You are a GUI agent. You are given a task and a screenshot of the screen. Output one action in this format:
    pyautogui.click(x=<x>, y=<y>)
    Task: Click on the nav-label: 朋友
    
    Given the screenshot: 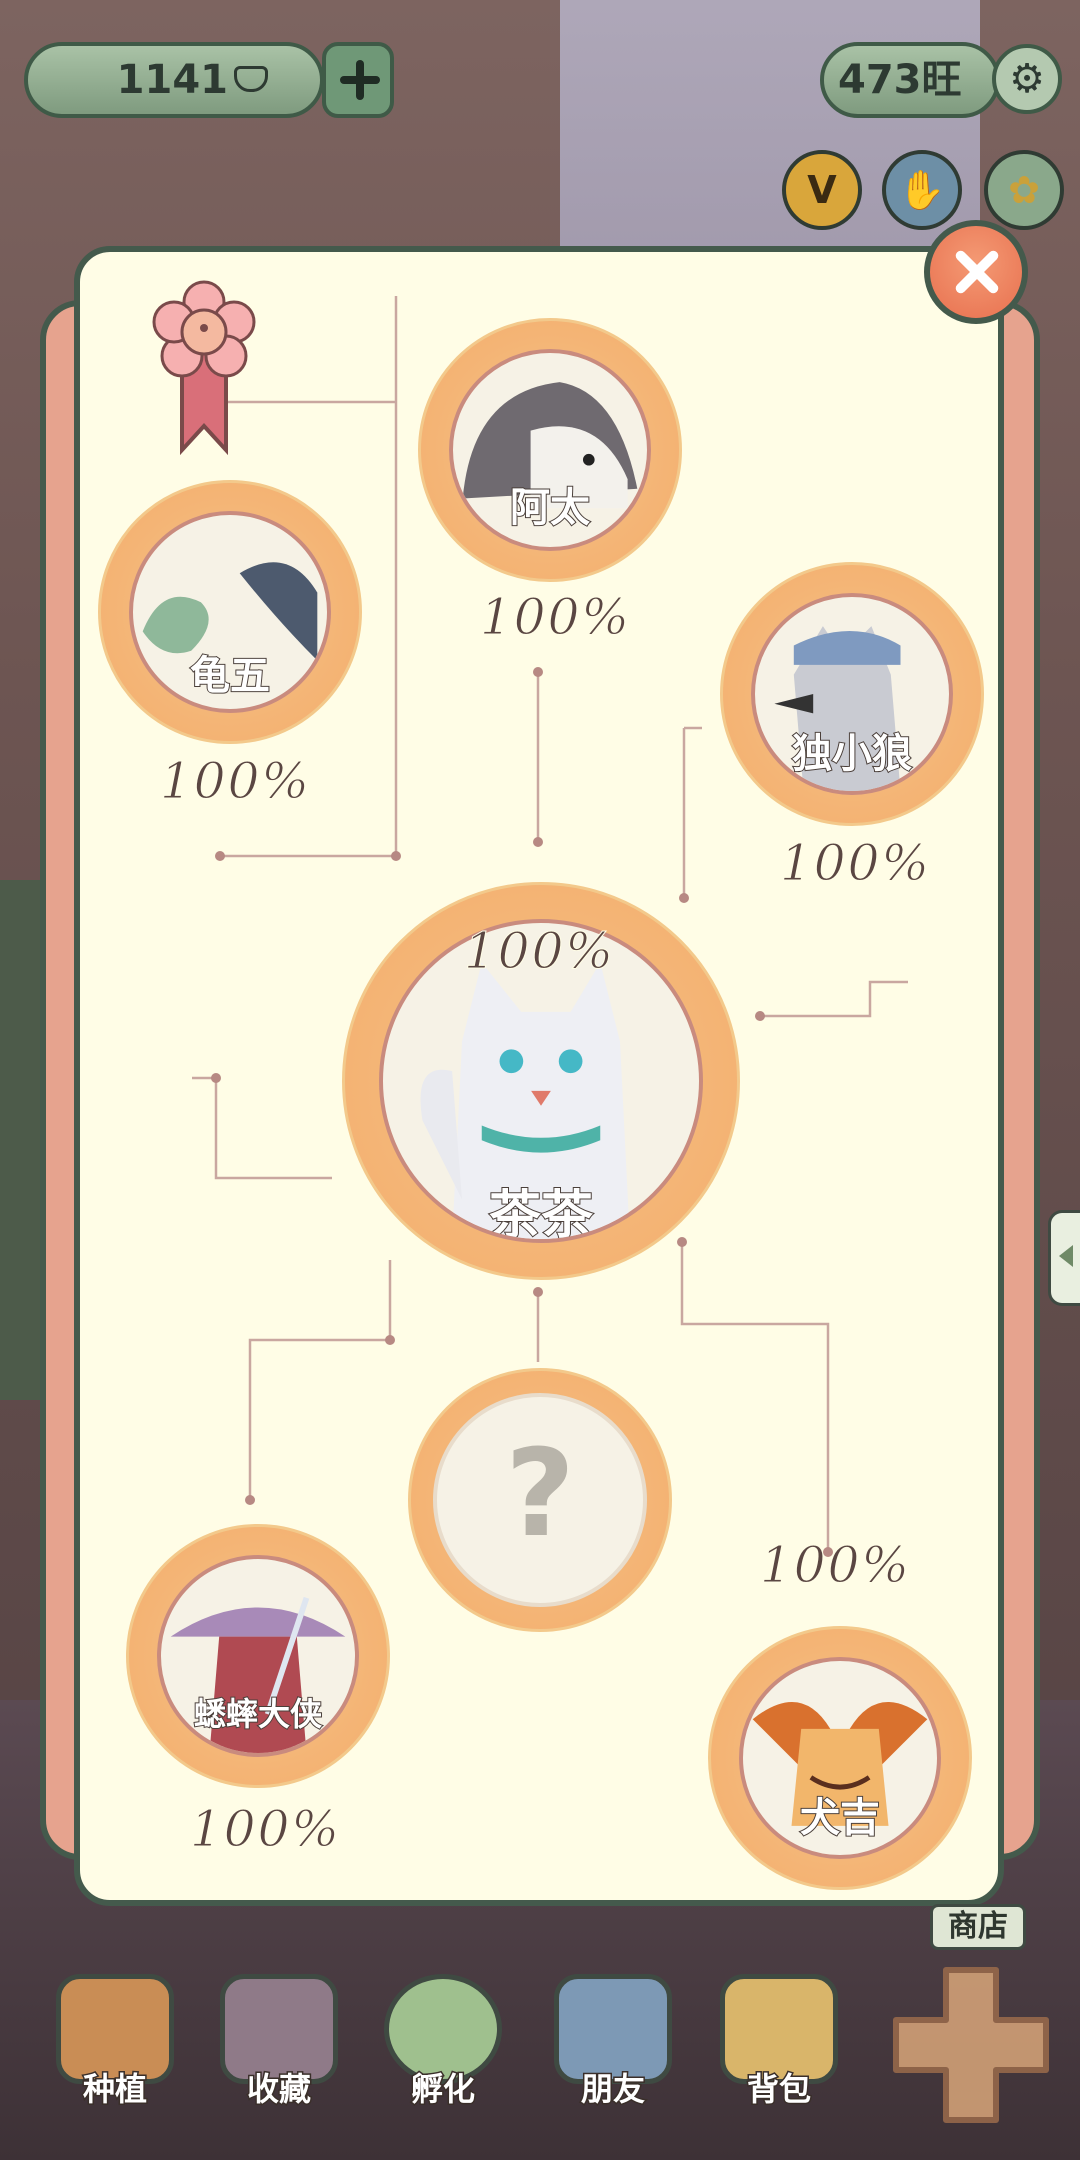 What is the action you would take?
    pyautogui.click(x=612, y=2089)
    